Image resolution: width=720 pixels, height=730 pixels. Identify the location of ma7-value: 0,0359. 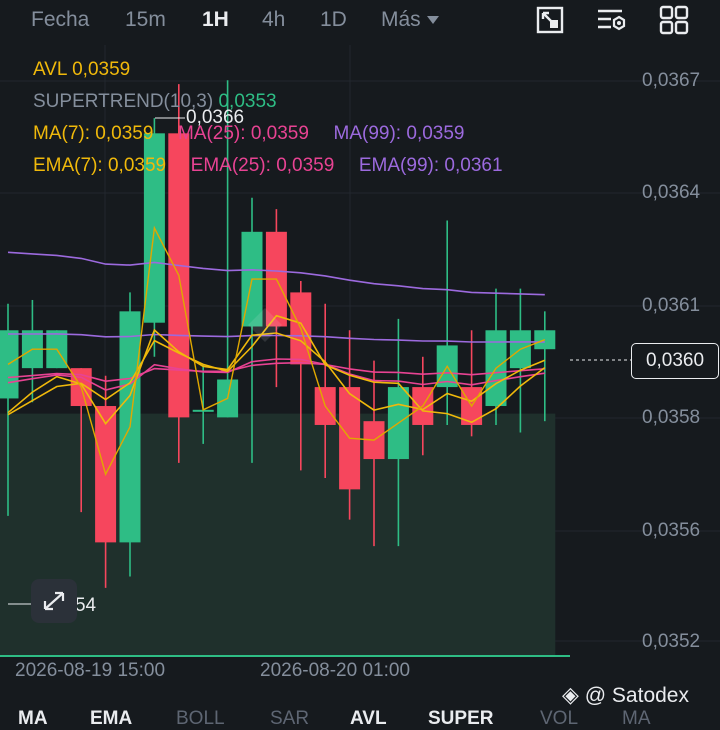
(124, 133).